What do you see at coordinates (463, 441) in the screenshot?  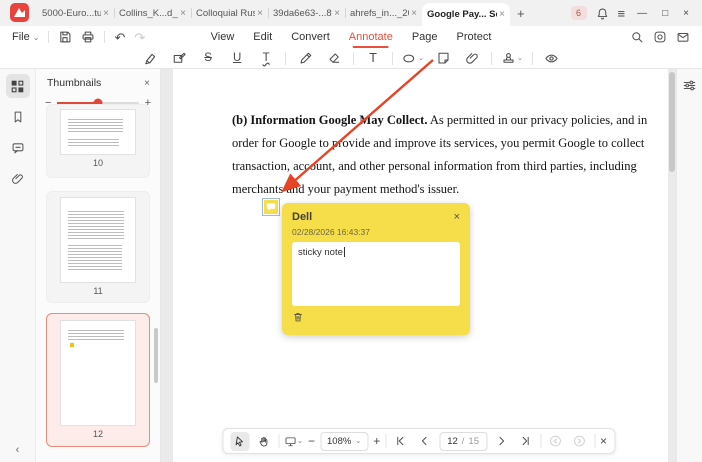 I see `page-number-input: 12 / 15` at bounding box center [463, 441].